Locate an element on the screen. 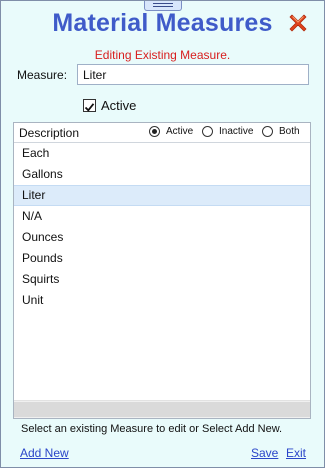 Image resolution: width=325 pixels, height=468 pixels. filter-both-radio: Both is located at coordinates (281, 131).